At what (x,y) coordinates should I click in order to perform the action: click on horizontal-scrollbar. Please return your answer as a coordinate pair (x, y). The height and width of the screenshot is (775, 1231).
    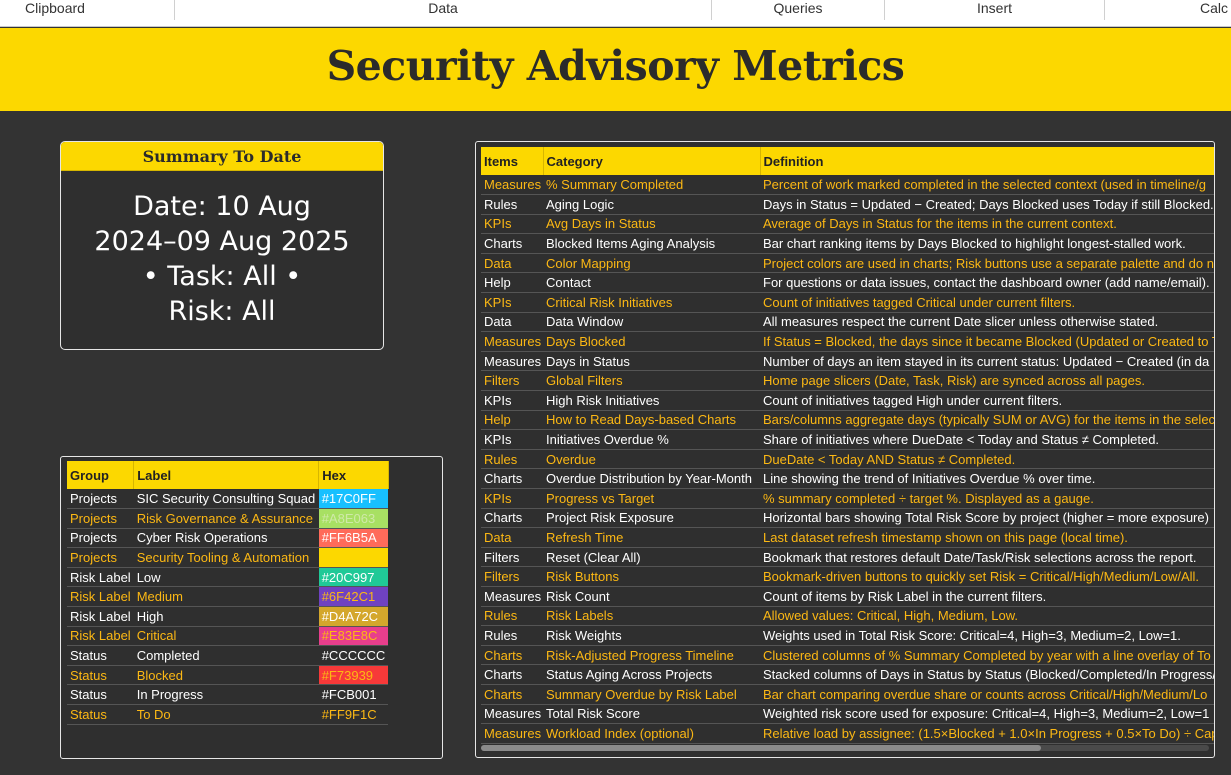
    Looking at the image, I should click on (845, 748).